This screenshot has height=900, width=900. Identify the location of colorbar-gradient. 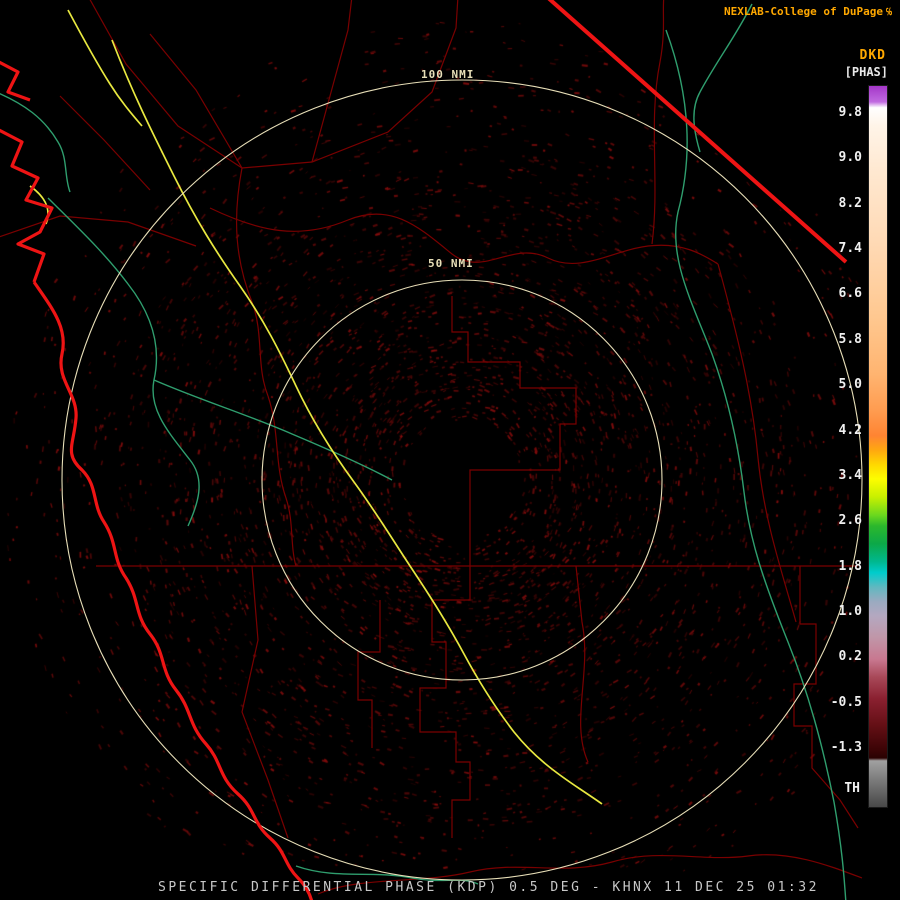
(878, 446).